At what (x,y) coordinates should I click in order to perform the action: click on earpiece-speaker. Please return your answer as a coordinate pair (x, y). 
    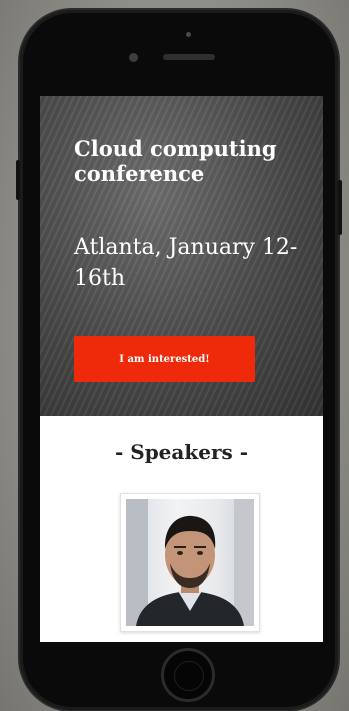
    Looking at the image, I should click on (189, 57).